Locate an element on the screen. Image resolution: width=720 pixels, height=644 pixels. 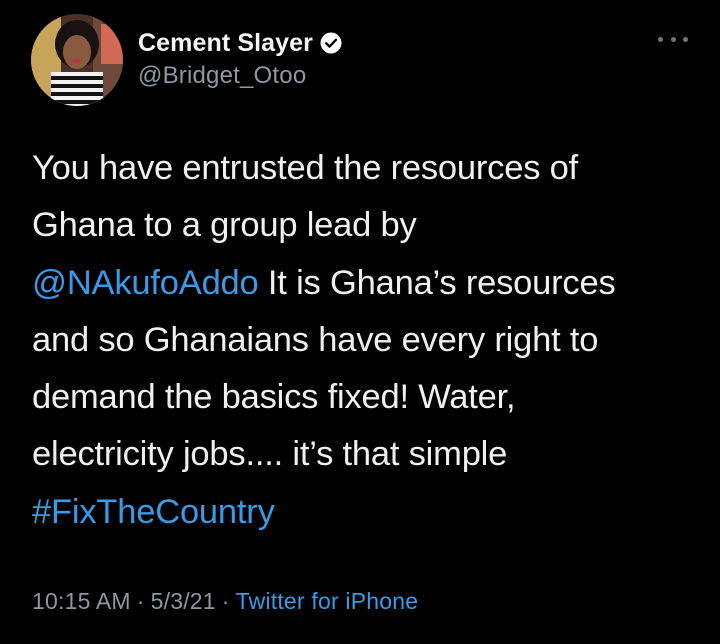
more-options-icon is located at coordinates (673, 39).